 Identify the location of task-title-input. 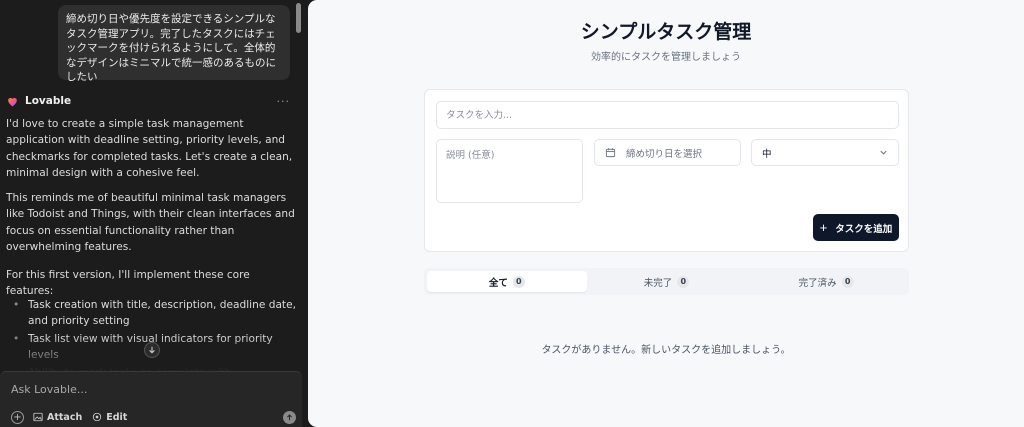
(667, 115).